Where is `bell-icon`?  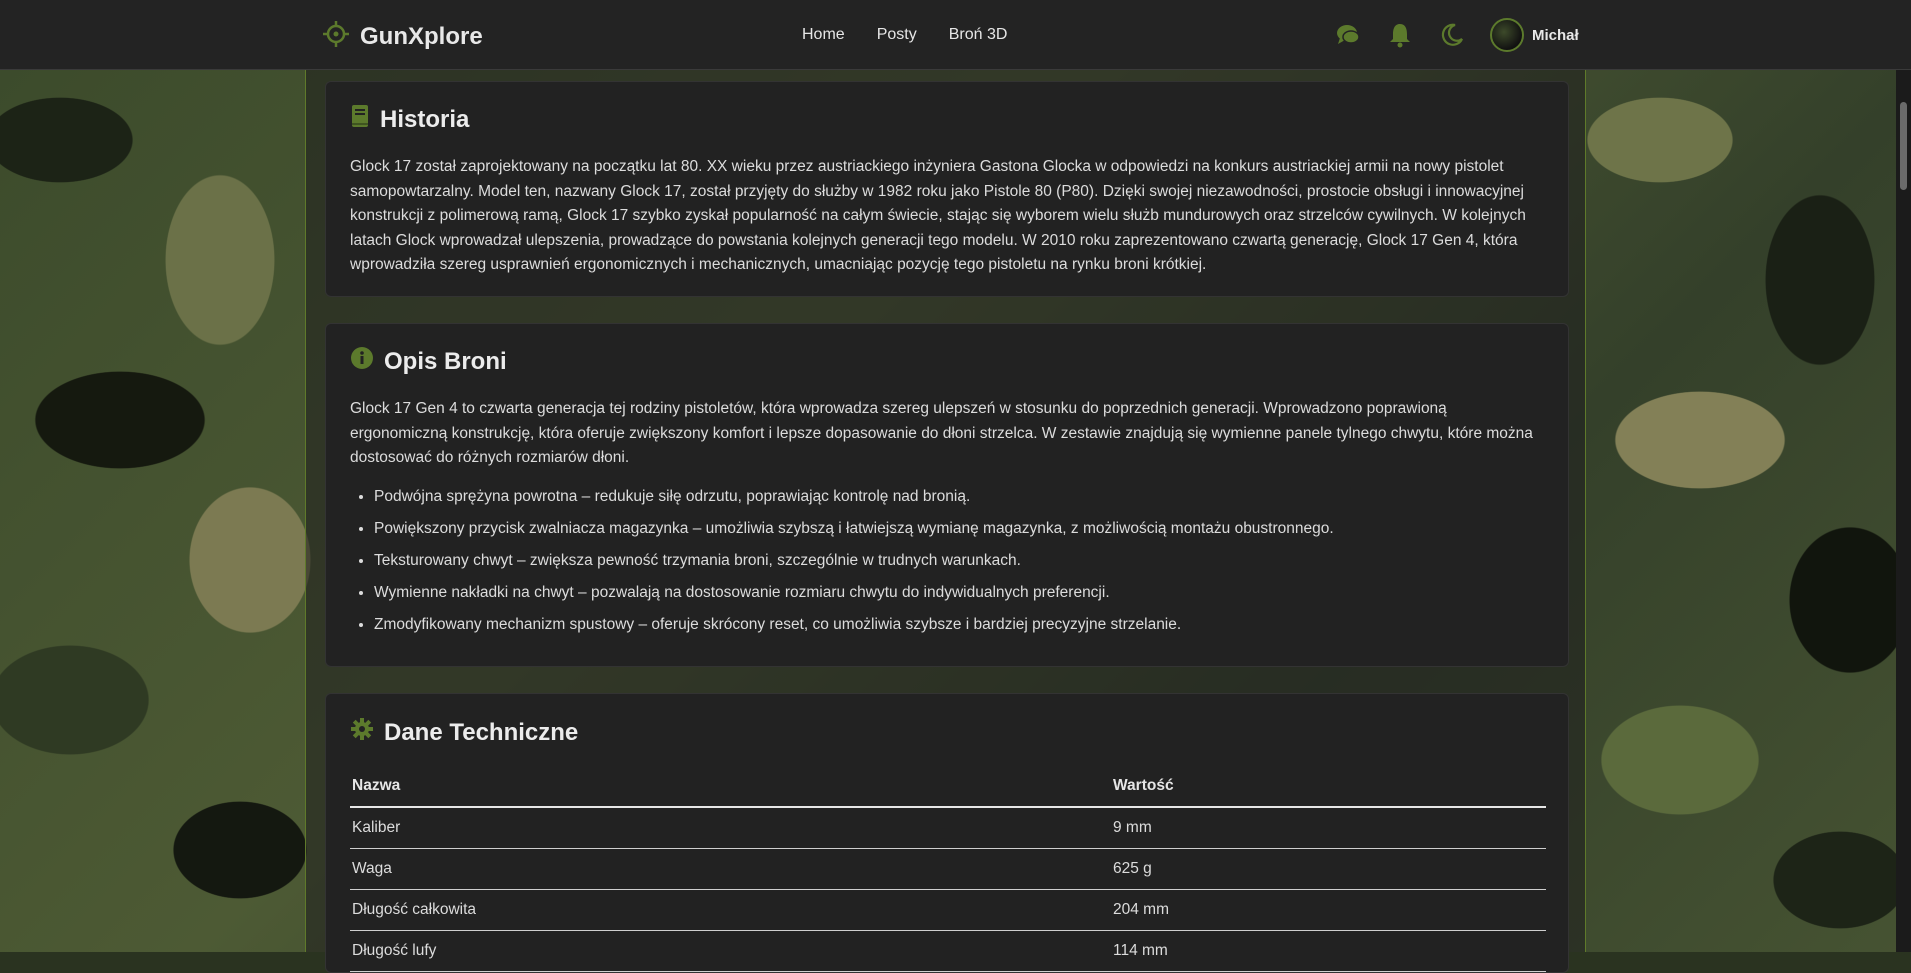
bell-icon is located at coordinates (1400, 35).